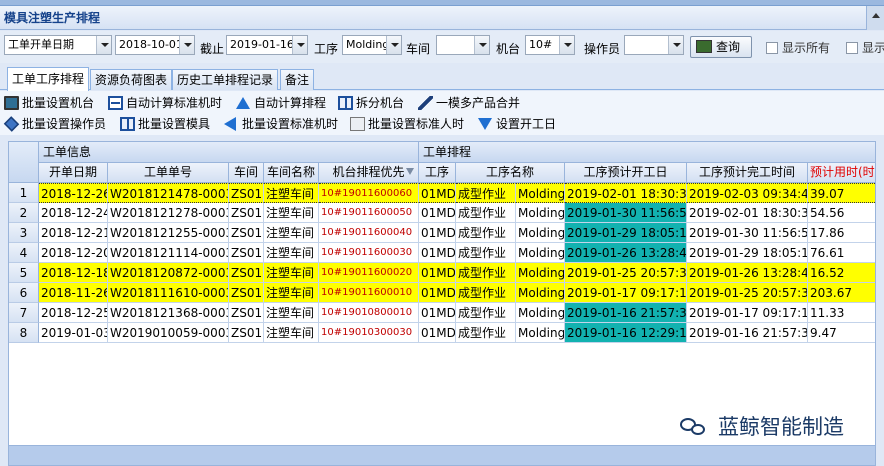 The image size is (884, 466). I want to click on cell-order-date: 2018-11-26, so click(73, 293).